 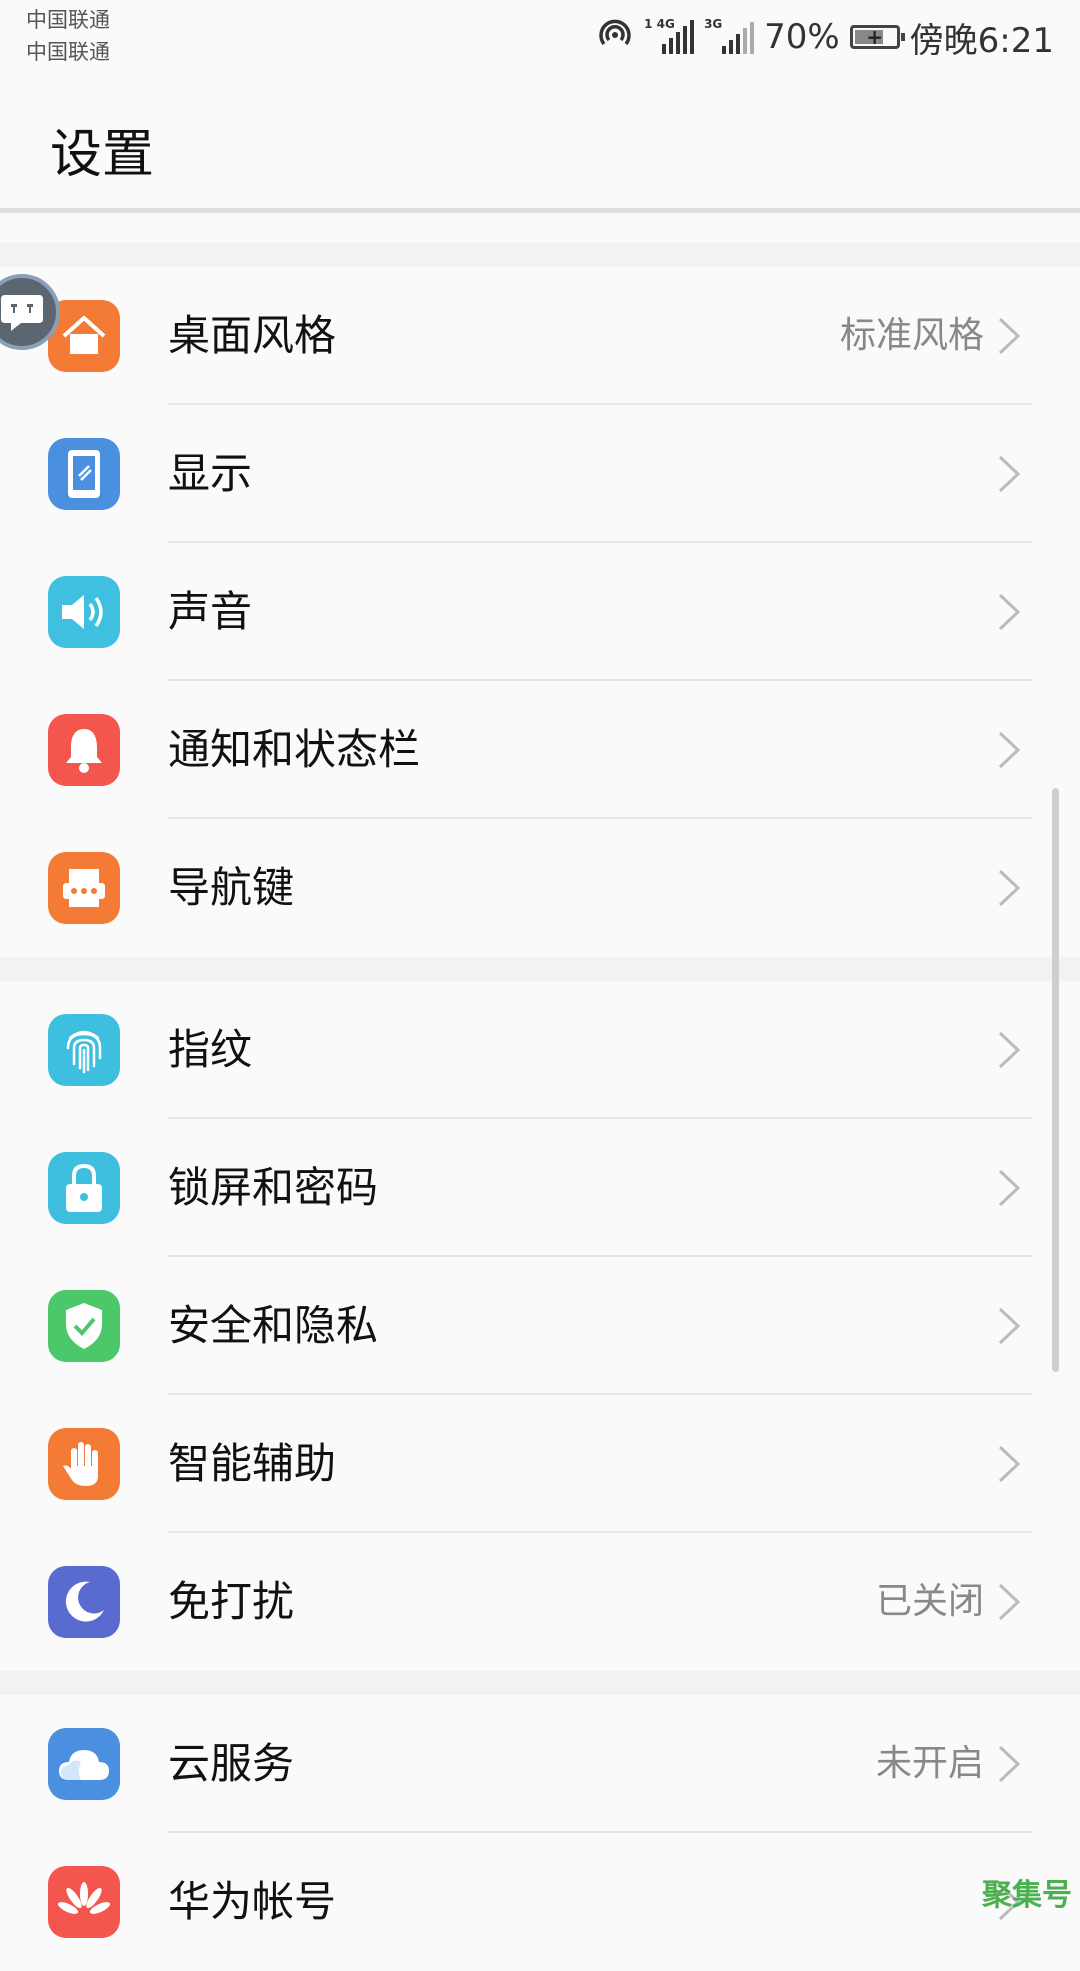 What do you see at coordinates (615, 37) in the screenshot?
I see `hotspot-icon` at bounding box center [615, 37].